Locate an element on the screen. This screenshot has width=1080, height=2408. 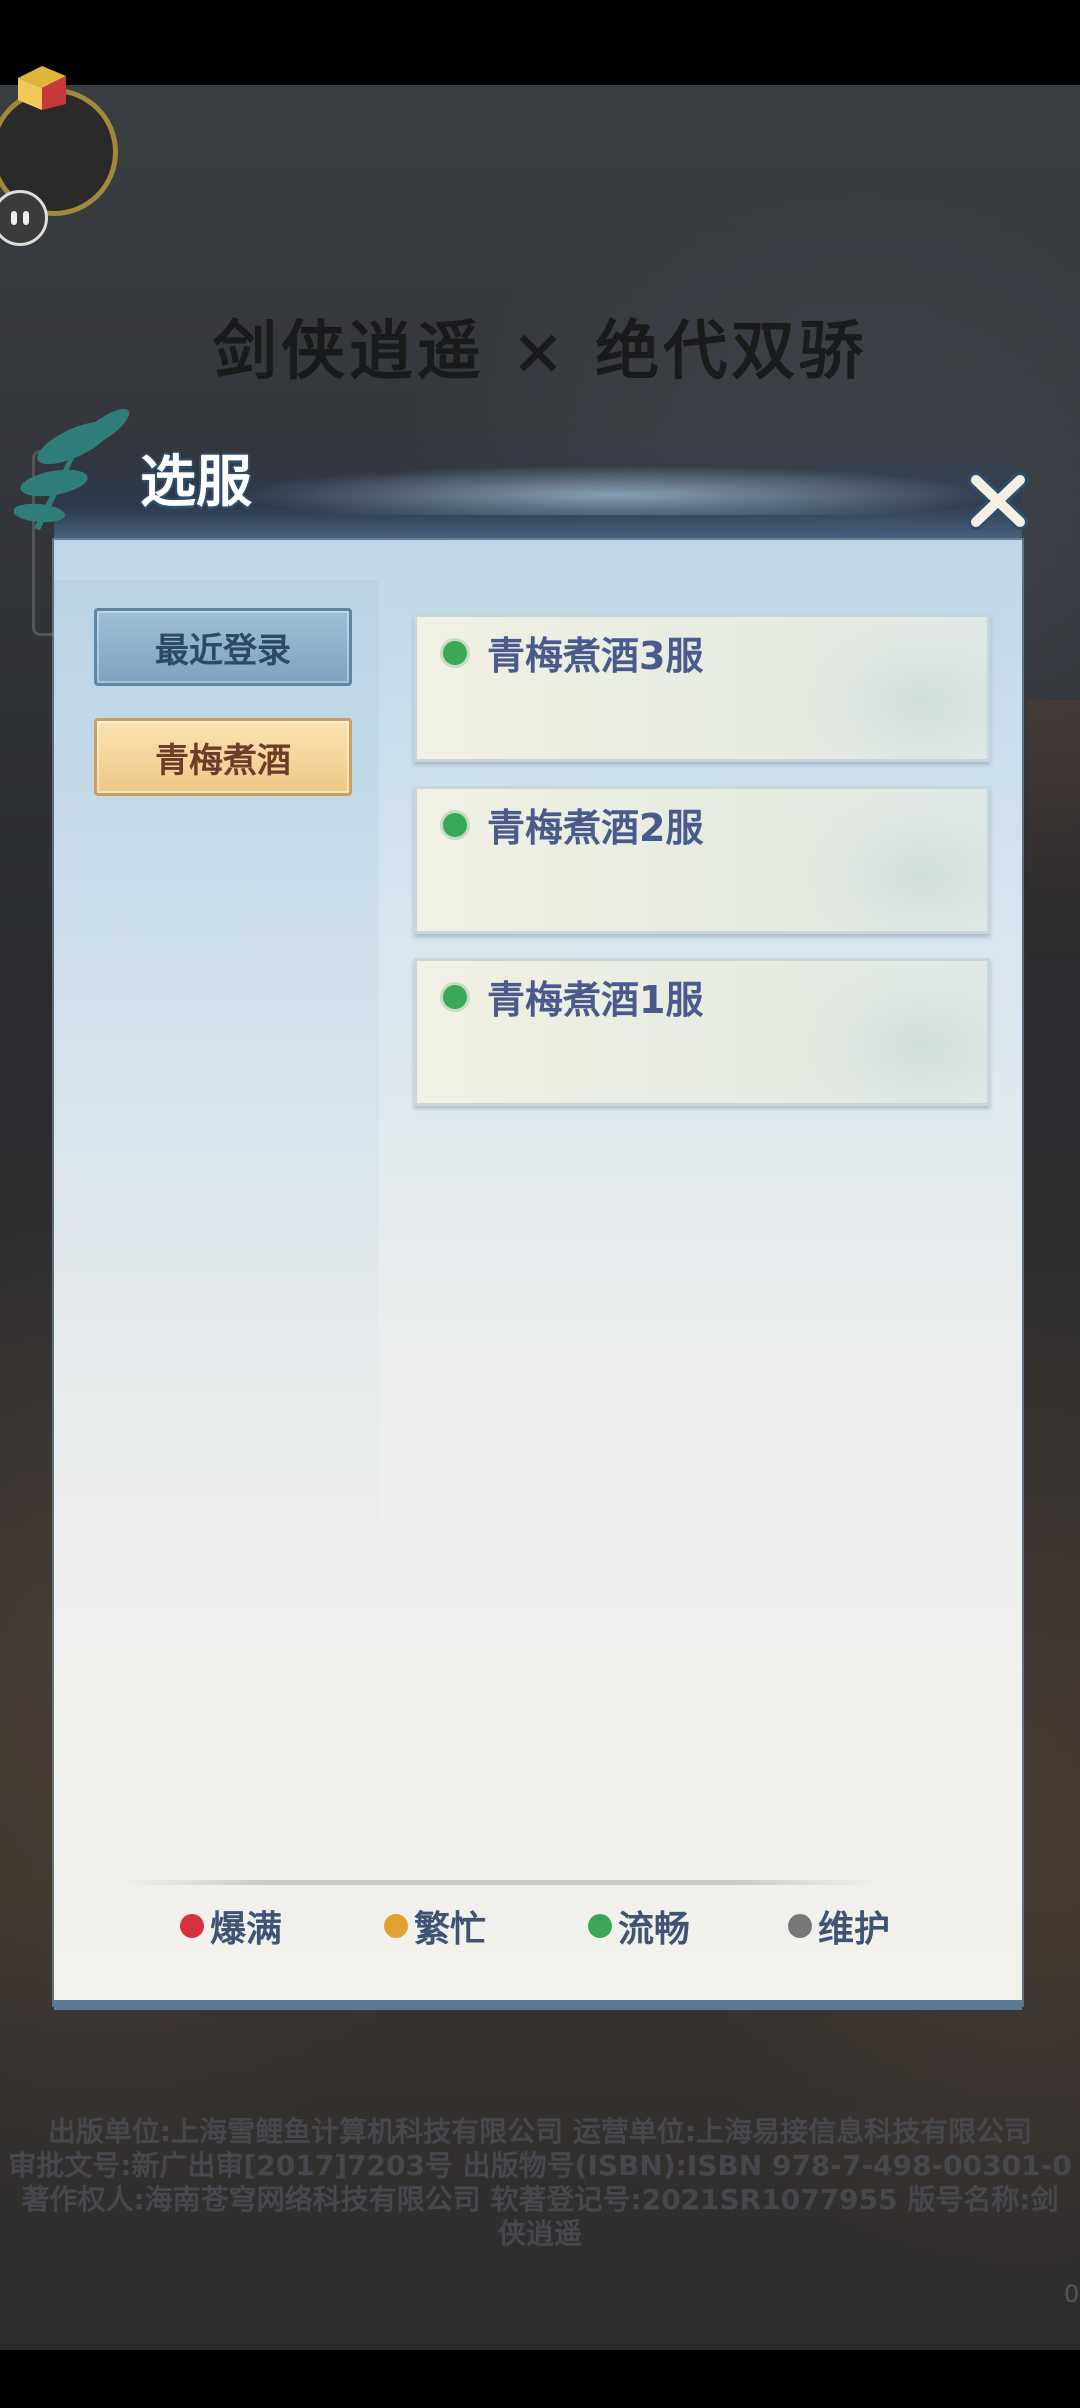
category-qingmei-zhujiu: 青梅煮酒 is located at coordinates (223, 757).